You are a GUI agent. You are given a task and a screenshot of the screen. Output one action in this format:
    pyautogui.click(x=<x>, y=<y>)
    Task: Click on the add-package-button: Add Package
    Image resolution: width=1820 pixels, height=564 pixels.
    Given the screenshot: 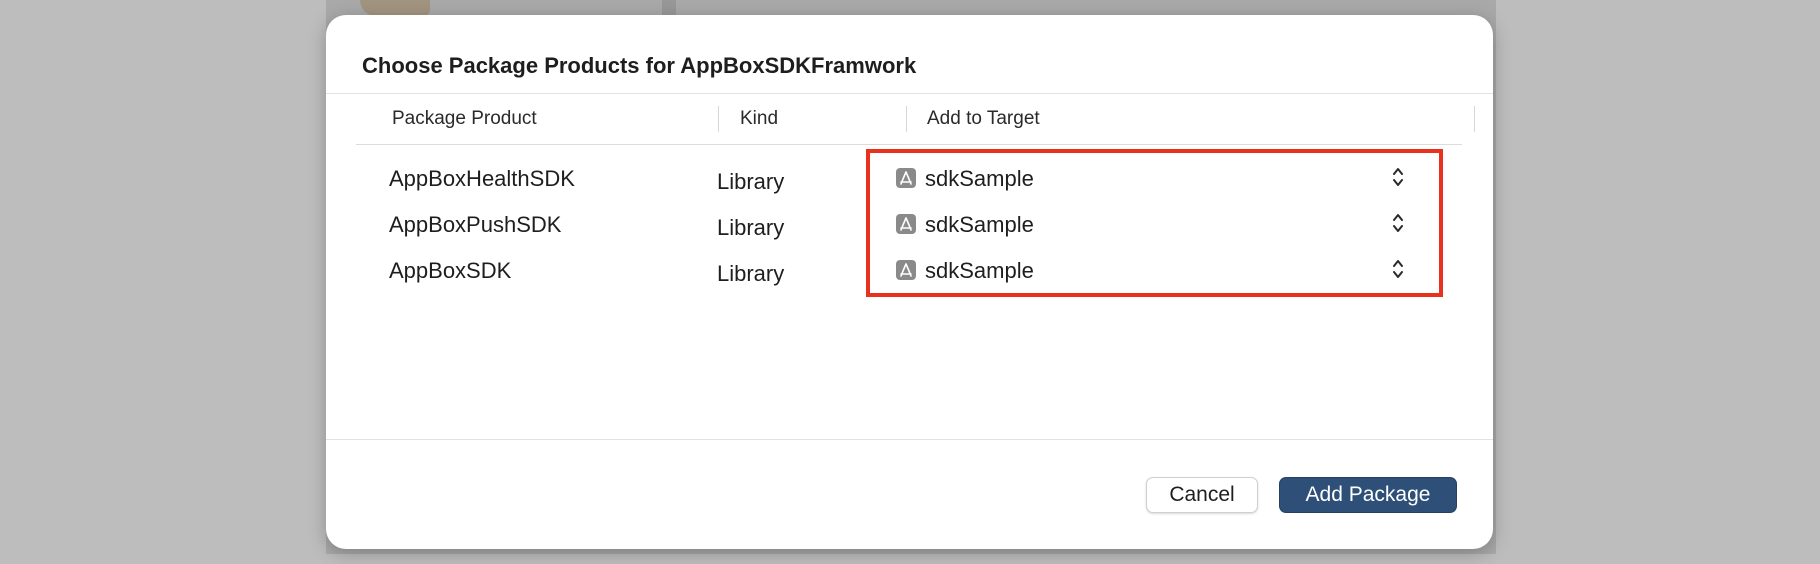 What is the action you would take?
    pyautogui.click(x=1368, y=495)
    